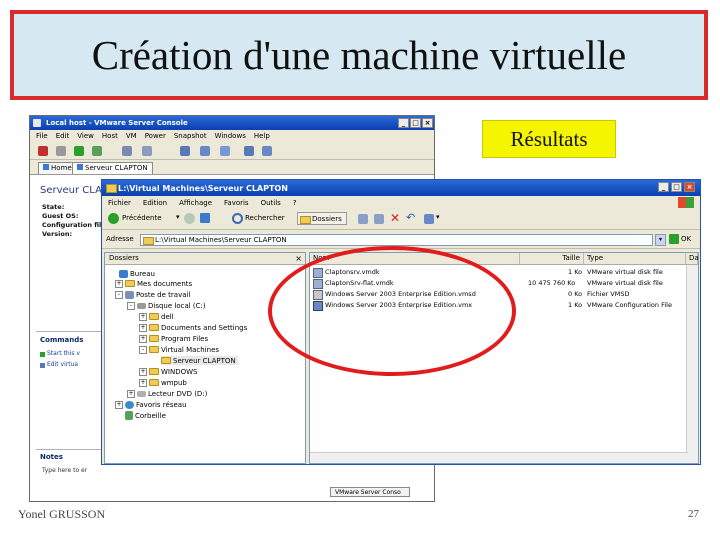 This screenshot has height=540, width=720. Describe the element at coordinates (635, 259) in the screenshot. I see `column-header-type: Type` at that location.